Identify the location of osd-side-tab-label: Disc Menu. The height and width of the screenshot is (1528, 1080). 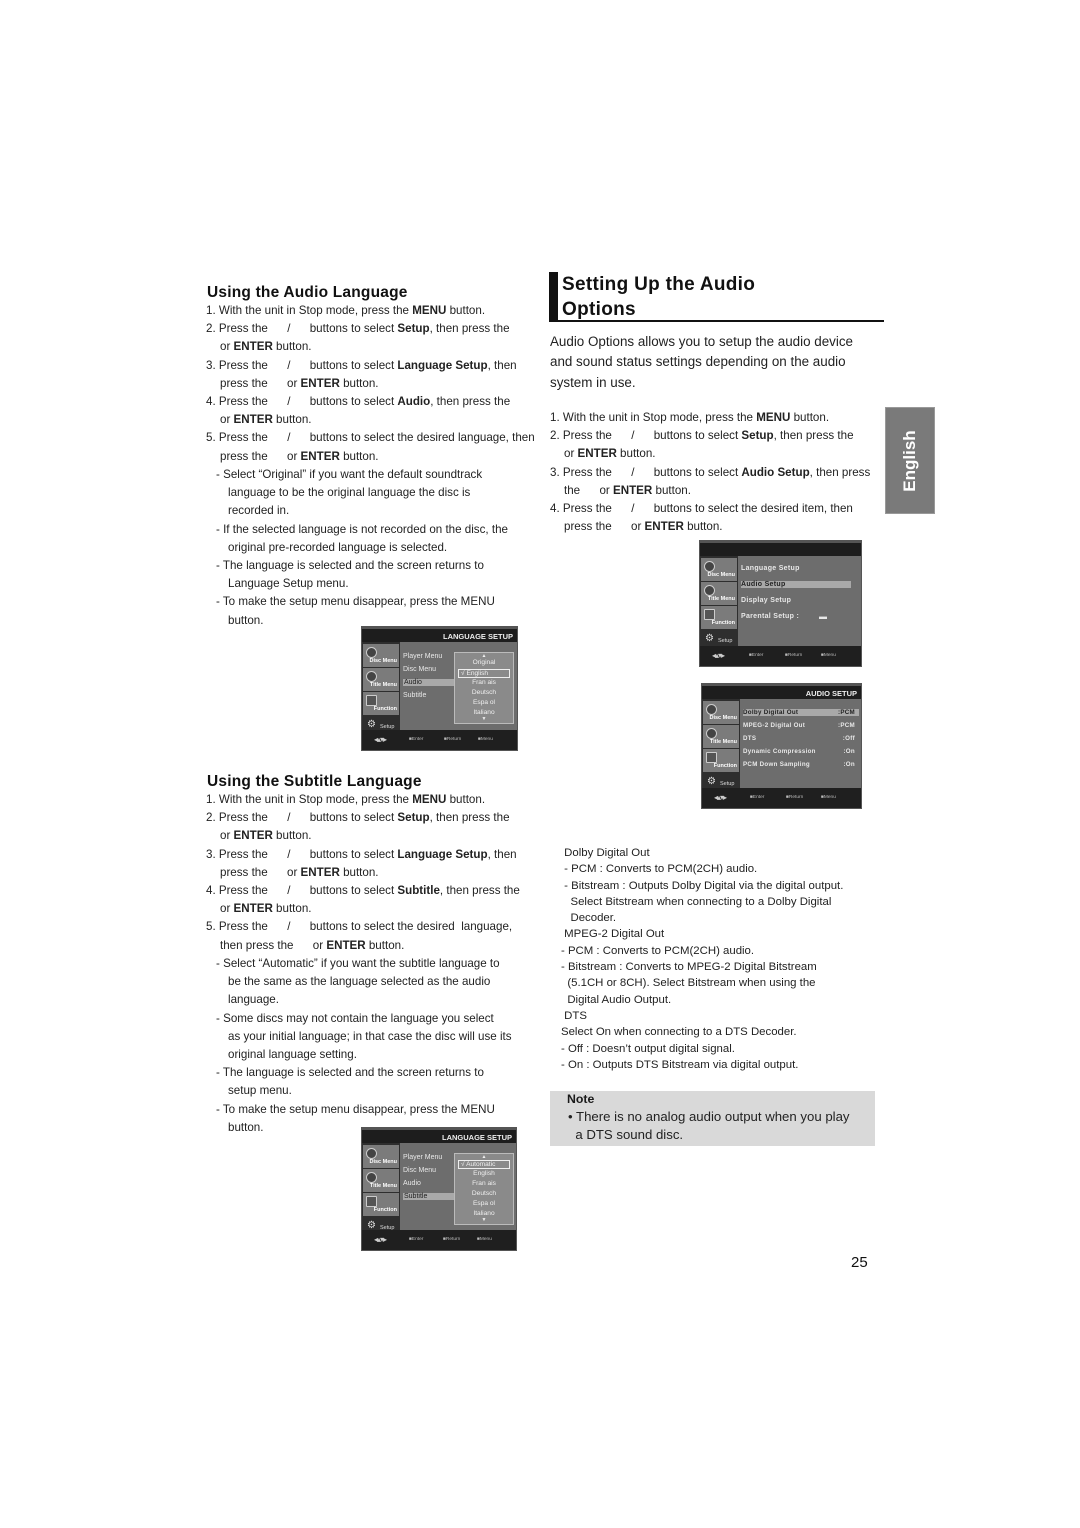
(723, 718).